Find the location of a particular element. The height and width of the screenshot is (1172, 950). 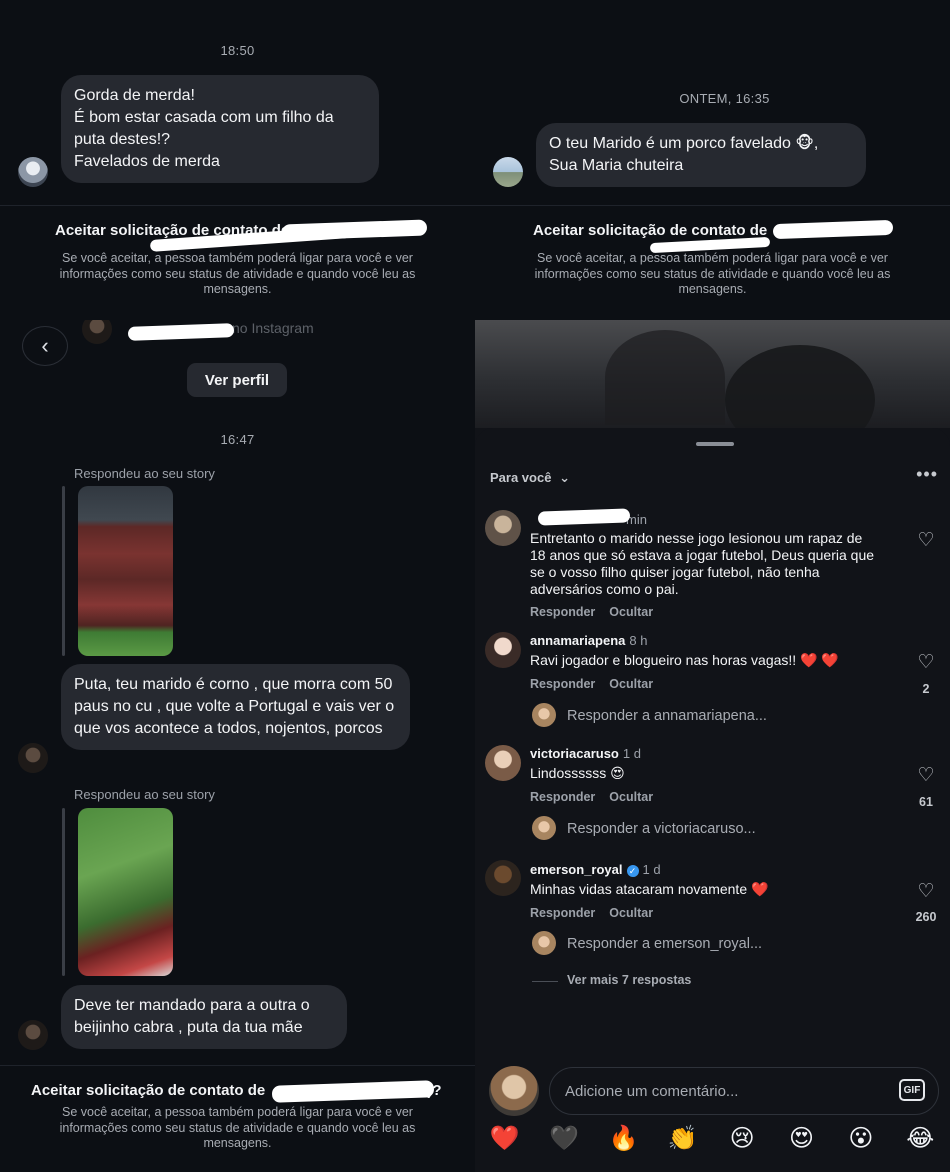

post-image-background is located at coordinates (712, 387).